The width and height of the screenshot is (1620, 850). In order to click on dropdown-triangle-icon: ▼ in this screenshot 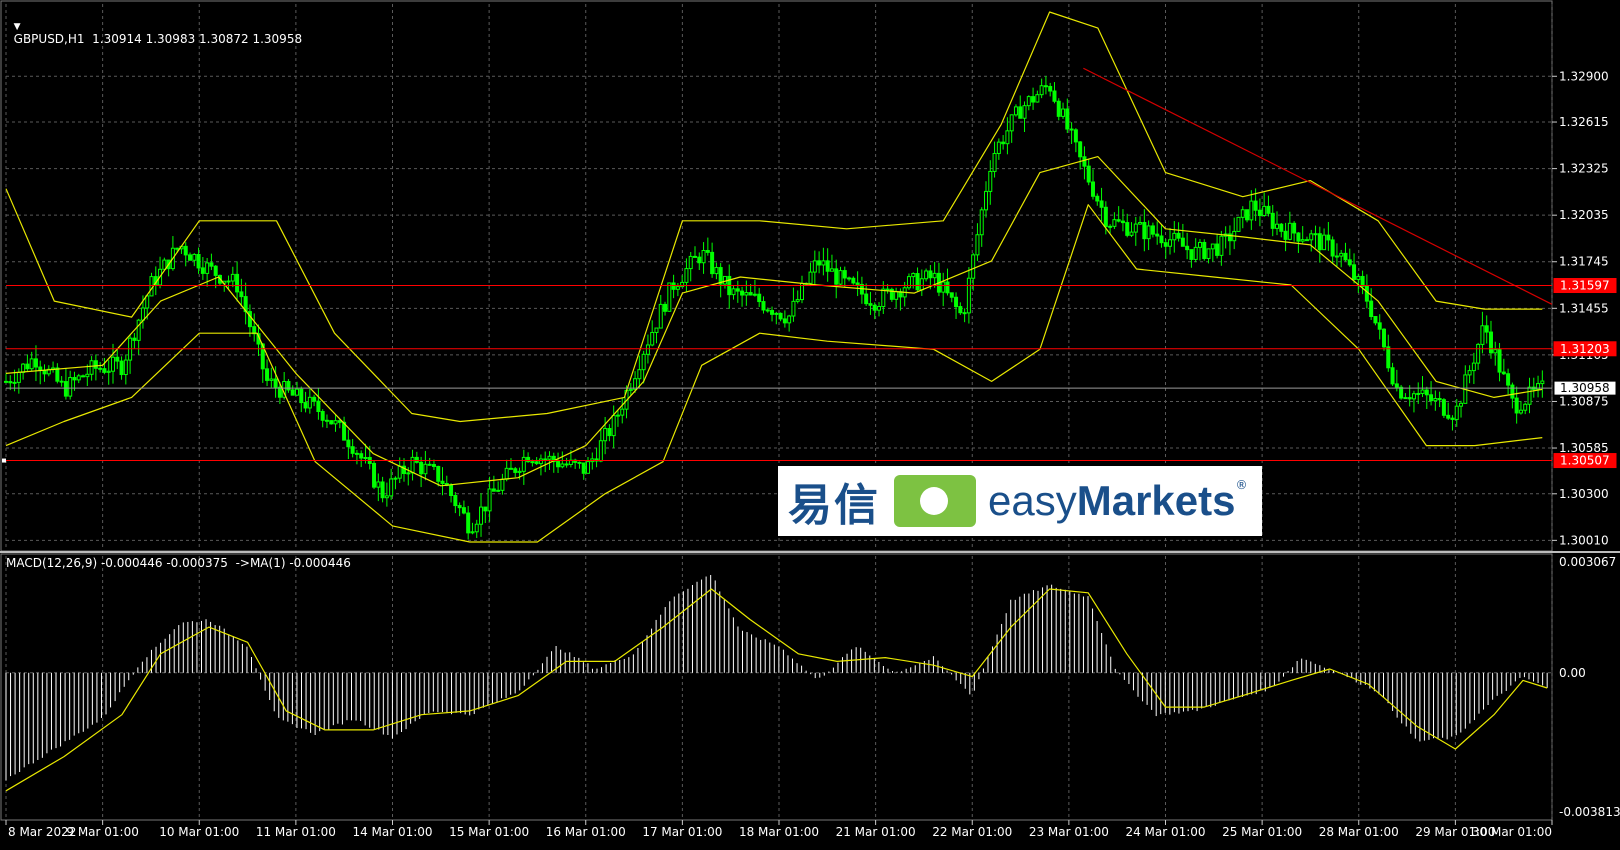, I will do `click(17, 27)`.